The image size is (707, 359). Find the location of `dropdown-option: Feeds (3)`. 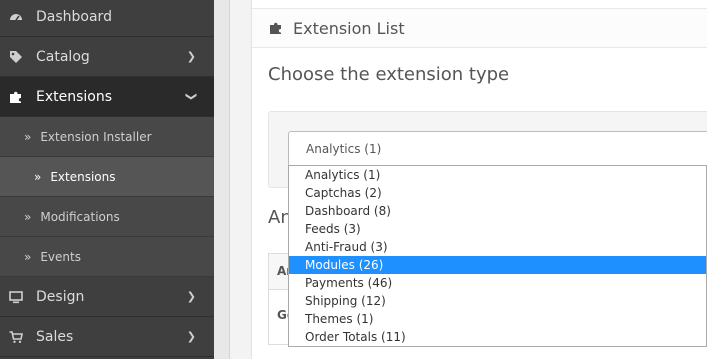

dropdown-option: Feeds (3) is located at coordinates (497, 229).